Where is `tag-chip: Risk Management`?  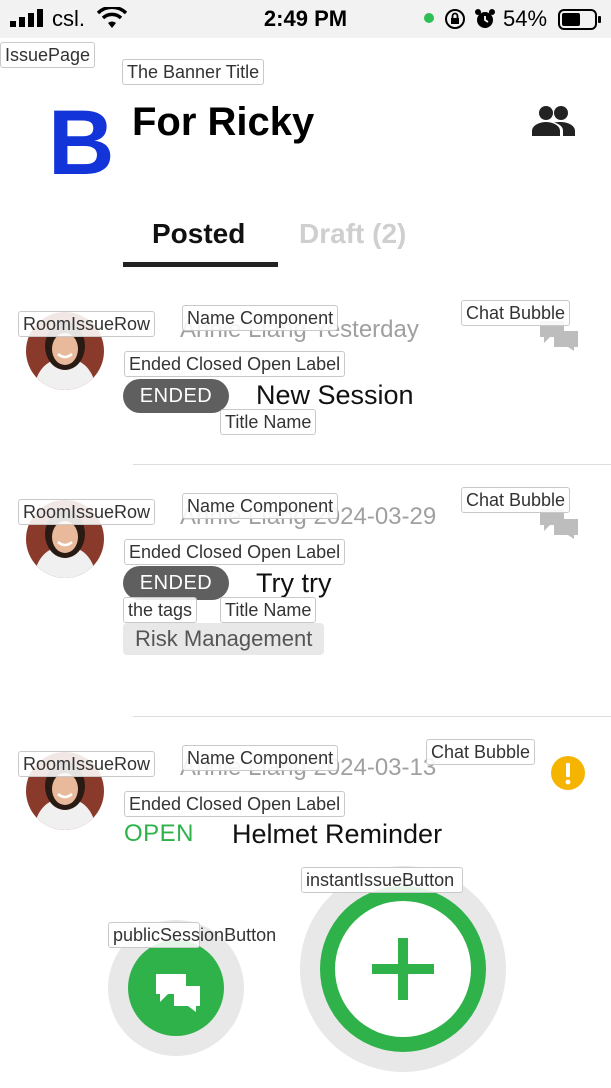
tag-chip: Risk Management is located at coordinates (224, 639).